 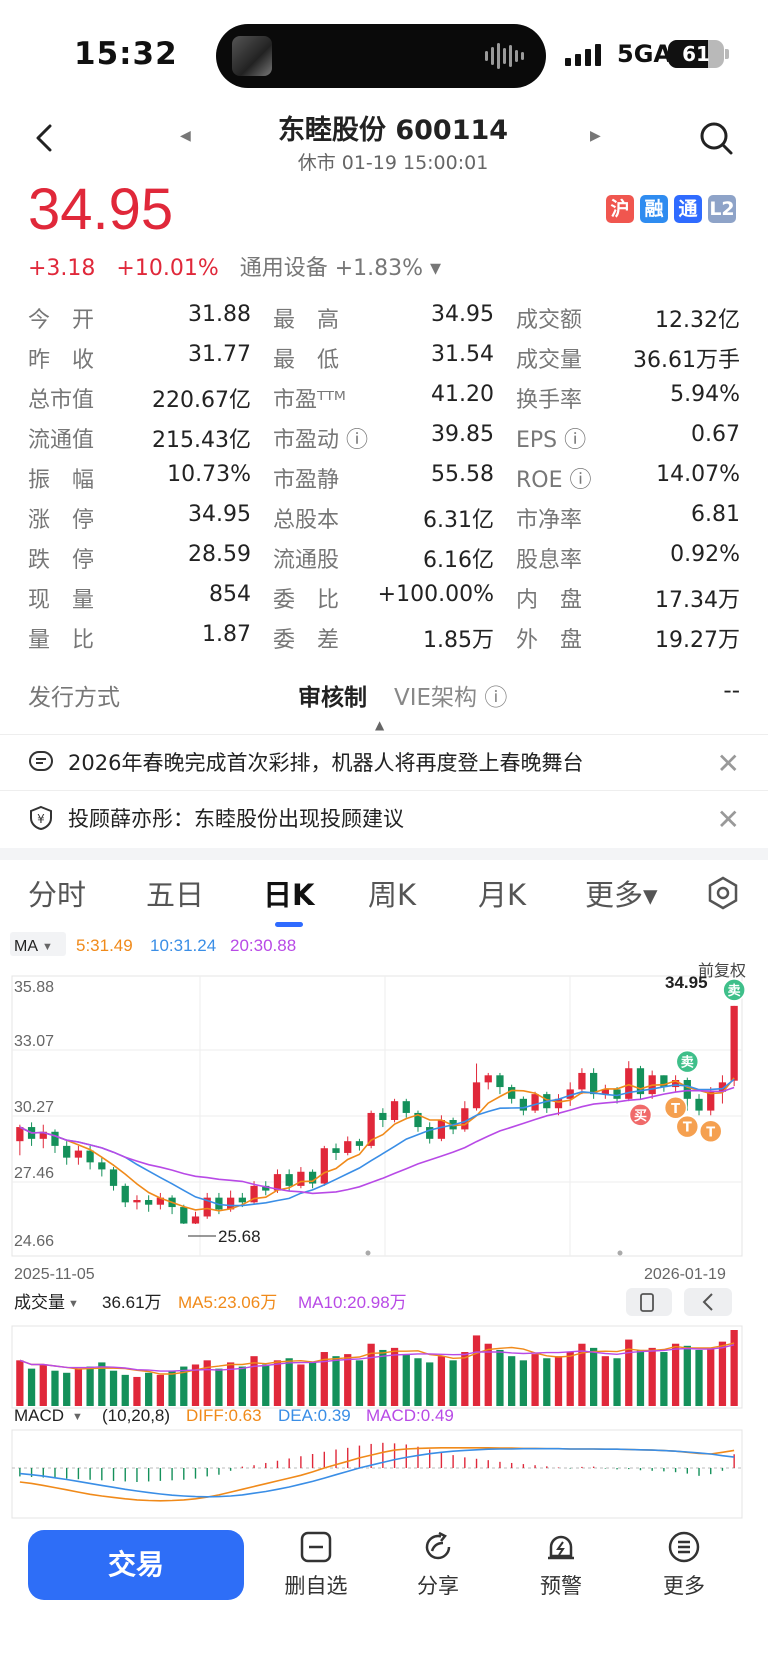 What do you see at coordinates (219, 514) in the screenshot?
I see `stat-value: 34.95` at bounding box center [219, 514].